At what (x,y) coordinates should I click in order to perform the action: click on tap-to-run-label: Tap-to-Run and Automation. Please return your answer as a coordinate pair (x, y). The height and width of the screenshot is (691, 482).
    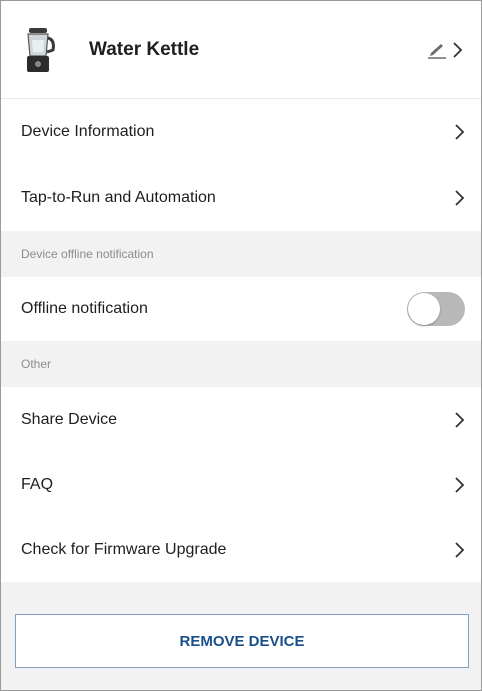
    Looking at the image, I should click on (118, 197).